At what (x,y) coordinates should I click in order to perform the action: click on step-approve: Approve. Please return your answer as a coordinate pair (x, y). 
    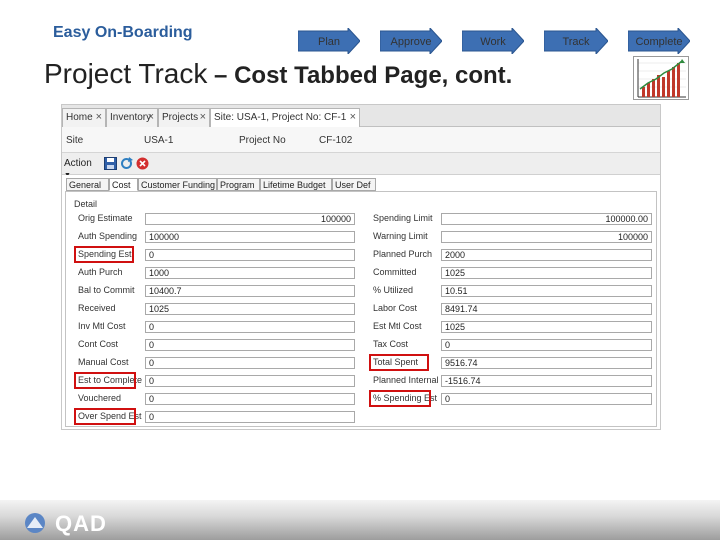
    Looking at the image, I should click on (411, 41).